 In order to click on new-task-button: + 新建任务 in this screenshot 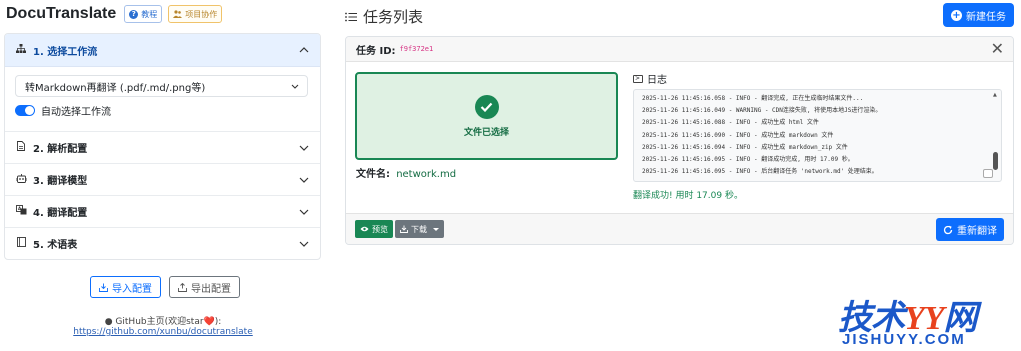, I will do `click(978, 15)`.